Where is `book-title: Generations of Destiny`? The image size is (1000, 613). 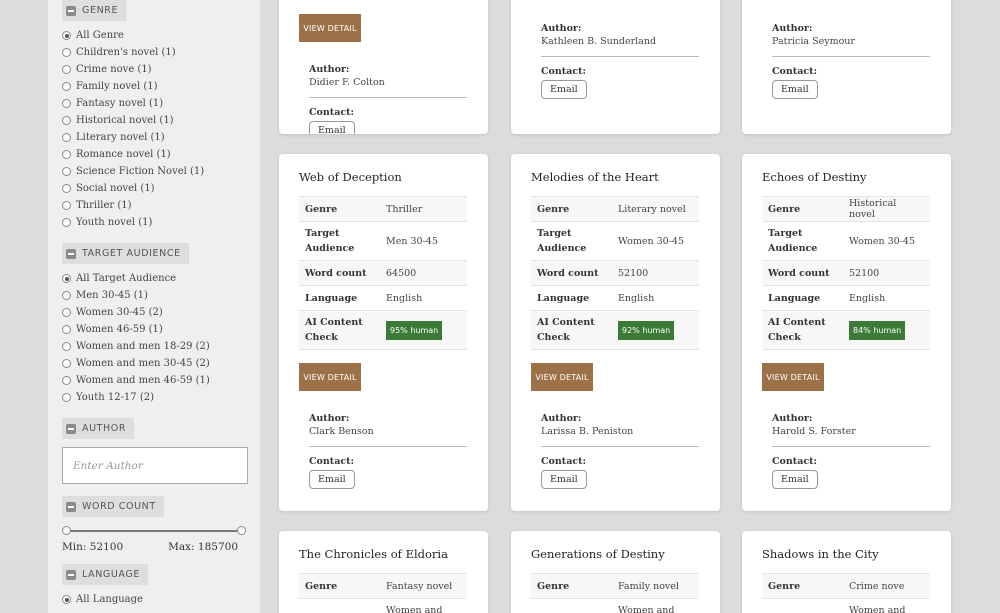 book-title: Generations of Destiny is located at coordinates (615, 554).